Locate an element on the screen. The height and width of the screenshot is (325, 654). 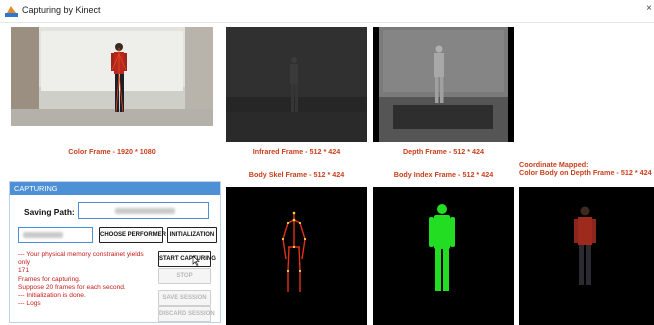
capturing-panel-header: CAPTURING is located at coordinates (115, 188).